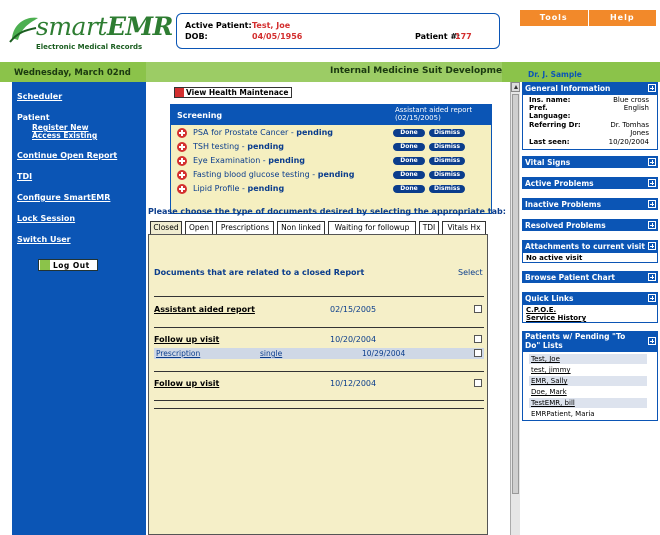 Image resolution: width=660 pixels, height=535 pixels. What do you see at coordinates (239, 188) in the screenshot?
I see `screening-item-label: Lipid Profile - pending` at bounding box center [239, 188].